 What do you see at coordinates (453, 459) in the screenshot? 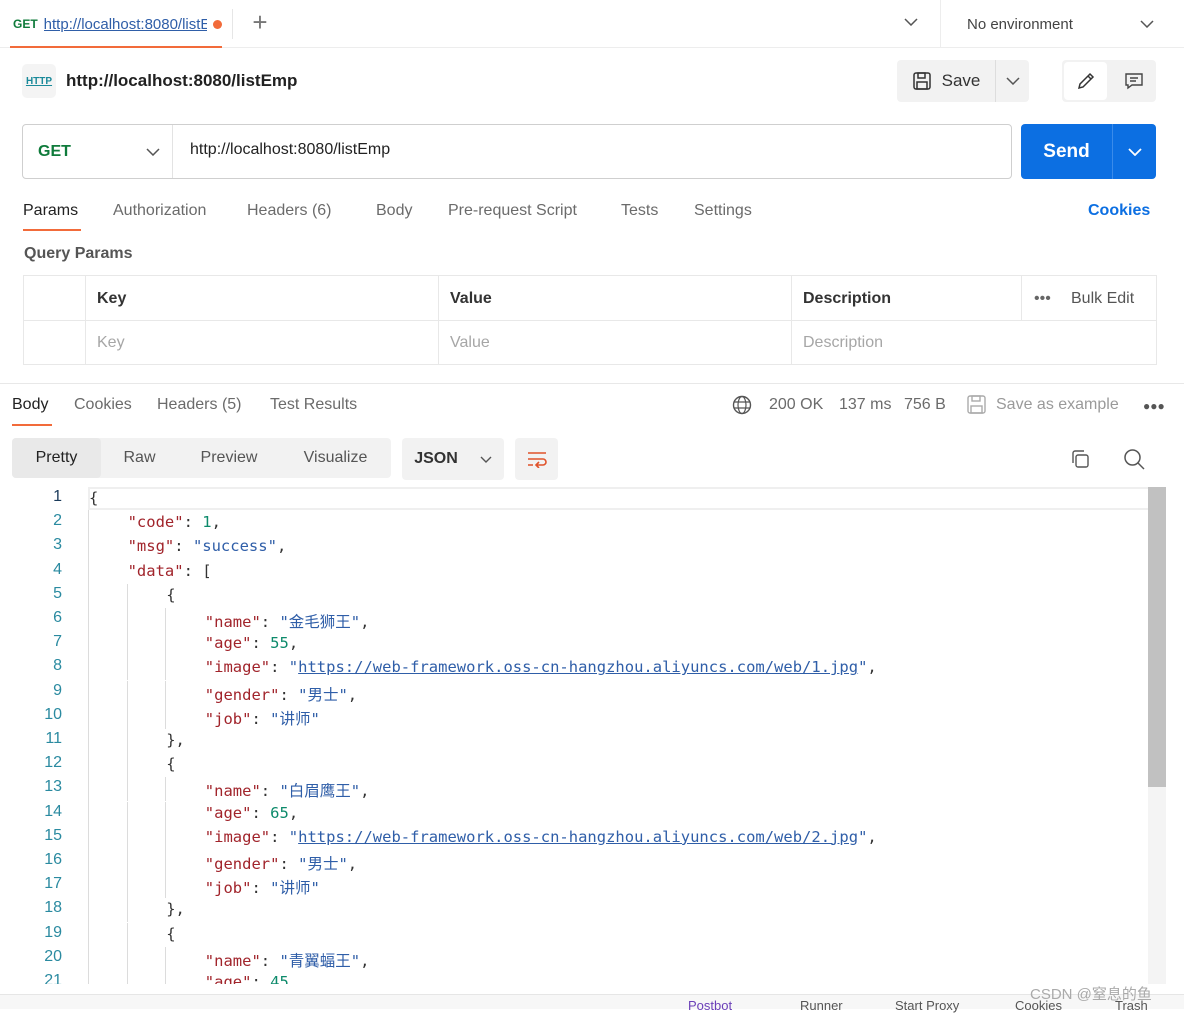
I see `format-select: JSON` at bounding box center [453, 459].